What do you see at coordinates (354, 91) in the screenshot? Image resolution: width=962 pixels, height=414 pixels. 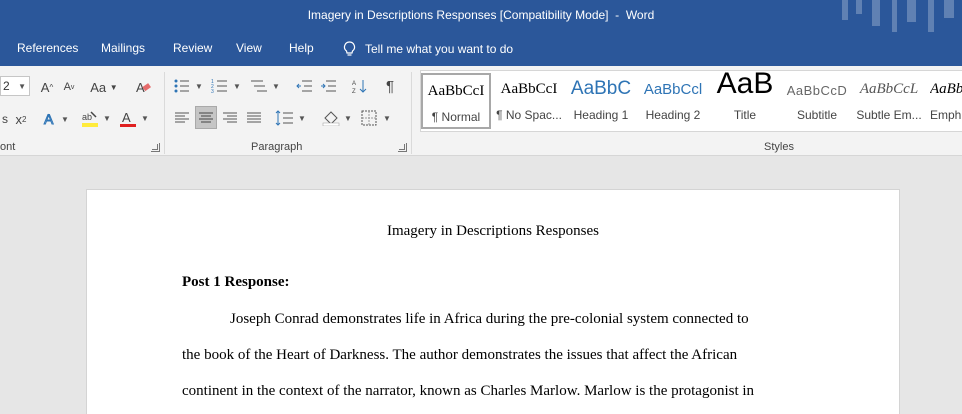 I see `svg-text: Z` at bounding box center [354, 91].